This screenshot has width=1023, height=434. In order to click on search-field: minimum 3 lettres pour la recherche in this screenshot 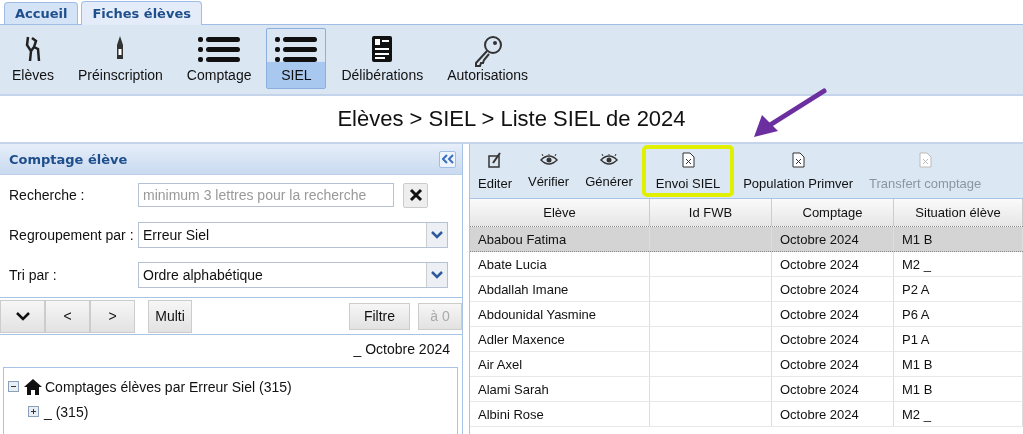, I will do `click(266, 195)`.